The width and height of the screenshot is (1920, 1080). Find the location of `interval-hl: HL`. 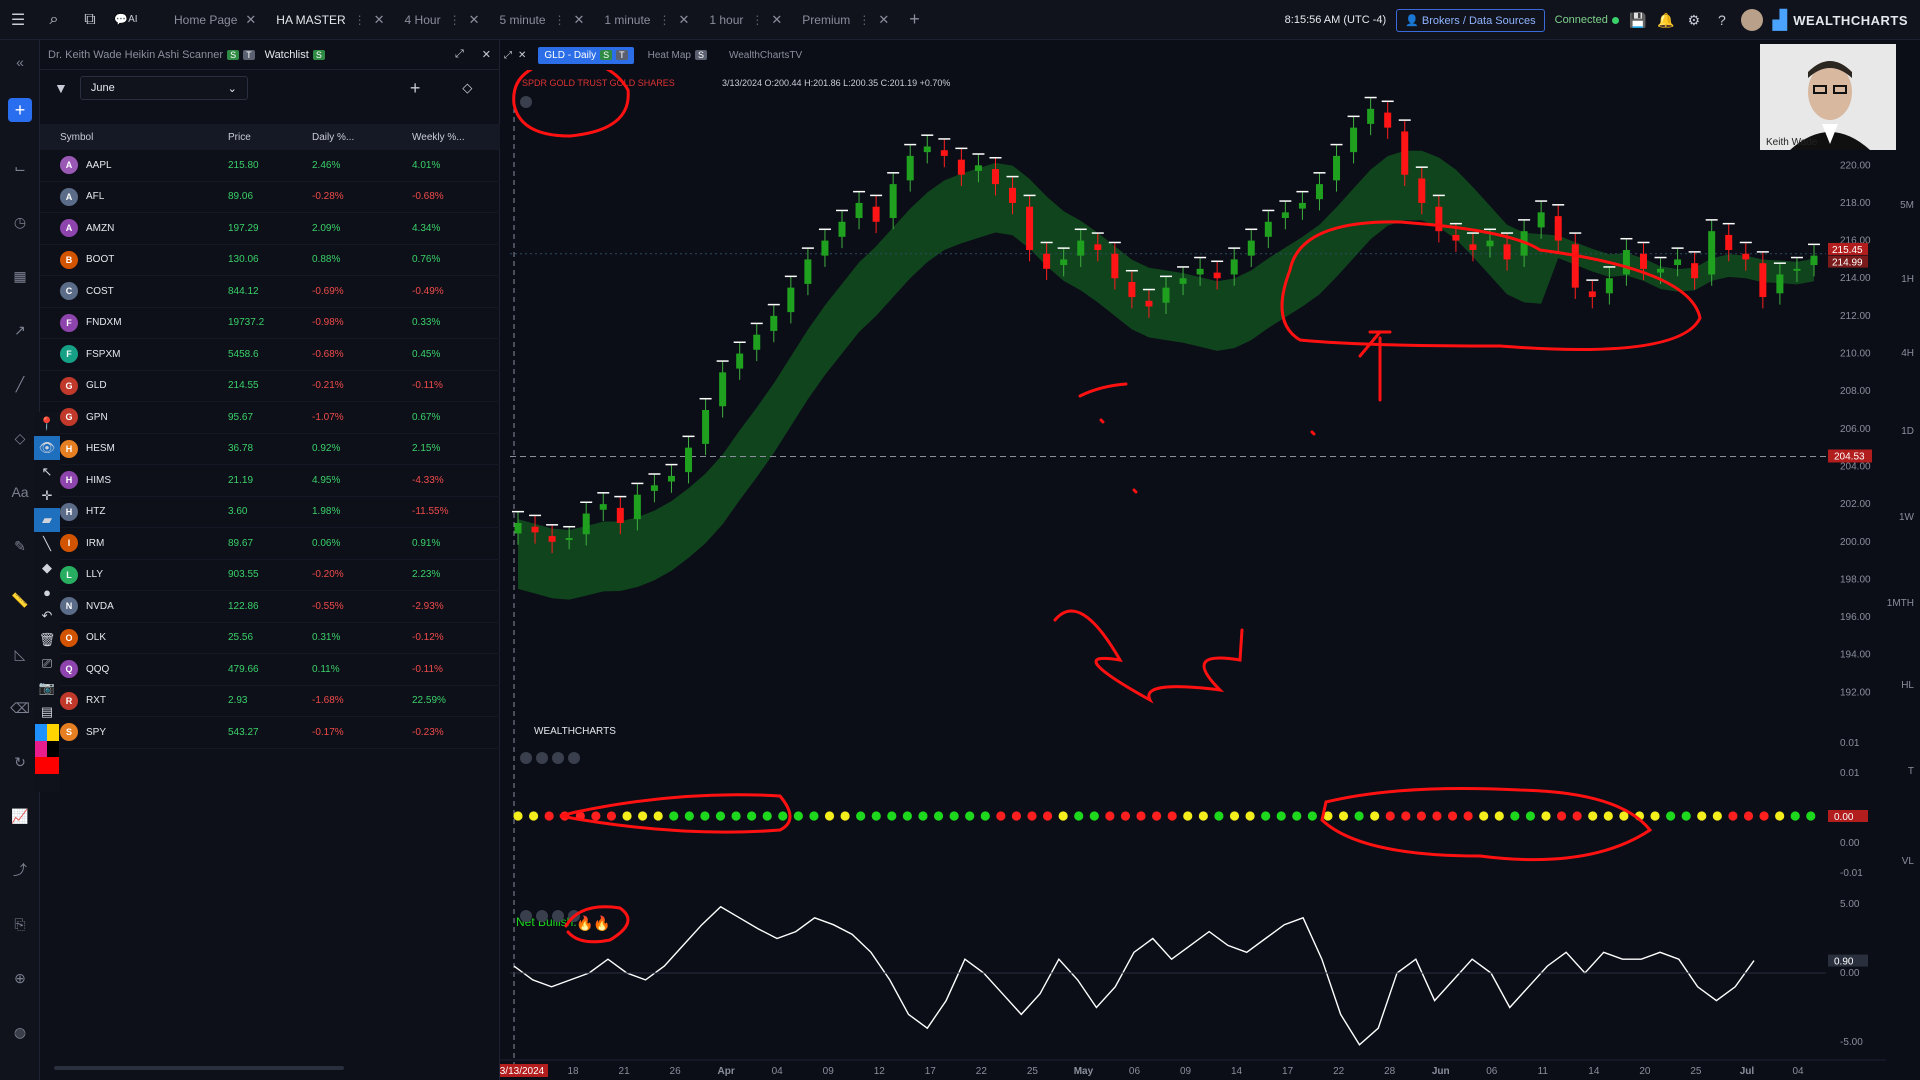

interval-hl: HL is located at coordinates (1907, 685).